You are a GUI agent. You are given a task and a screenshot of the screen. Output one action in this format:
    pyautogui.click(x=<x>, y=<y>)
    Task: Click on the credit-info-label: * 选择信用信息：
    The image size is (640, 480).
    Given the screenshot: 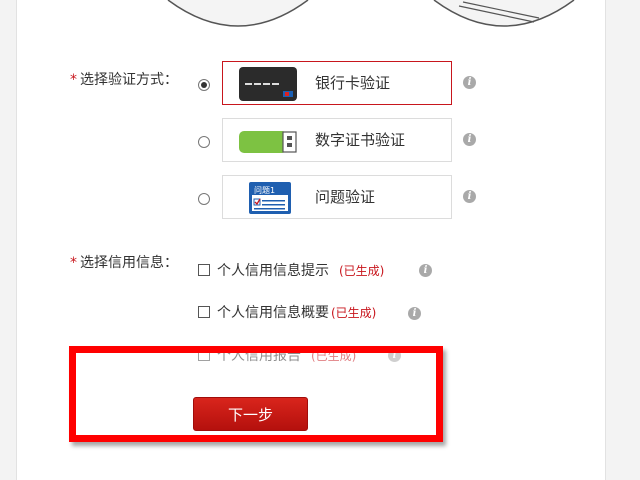 What is the action you would take?
    pyautogui.click(x=124, y=263)
    